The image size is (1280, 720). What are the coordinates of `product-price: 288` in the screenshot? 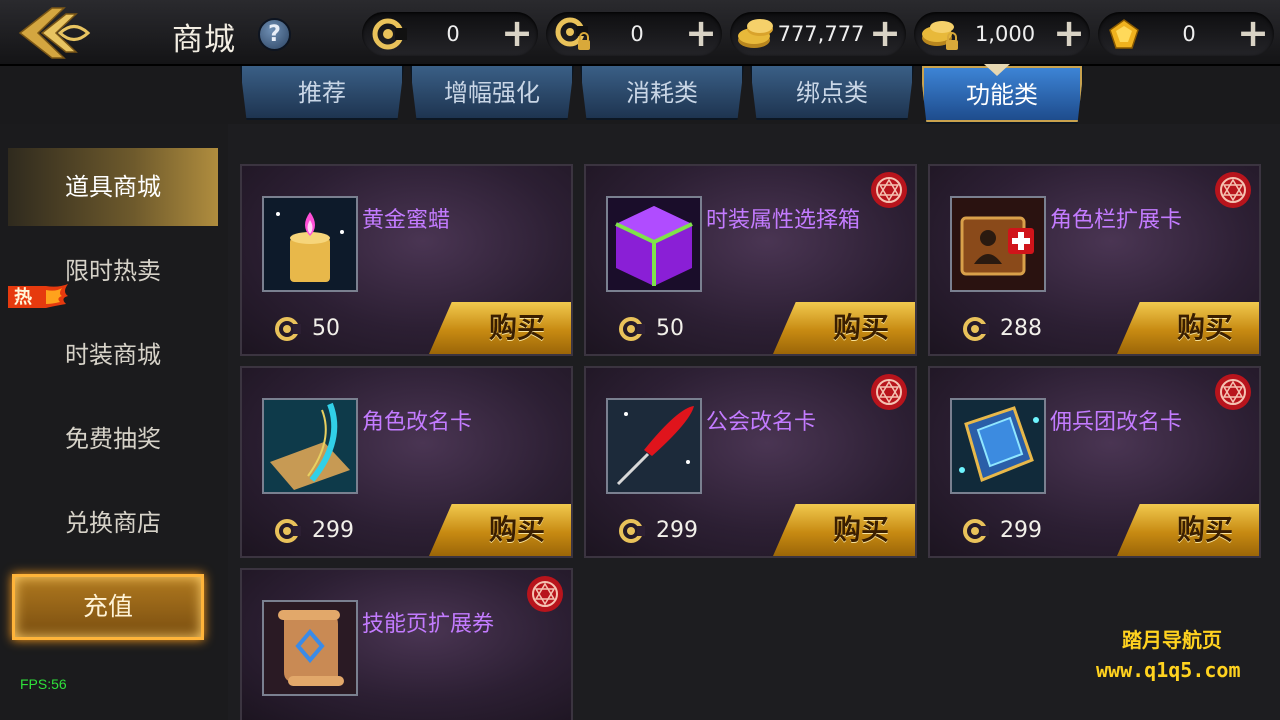 It's located at (1021, 328).